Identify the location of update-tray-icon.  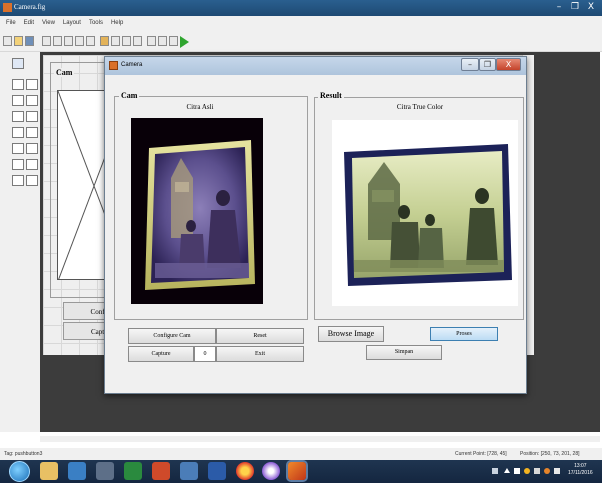
(547, 471).